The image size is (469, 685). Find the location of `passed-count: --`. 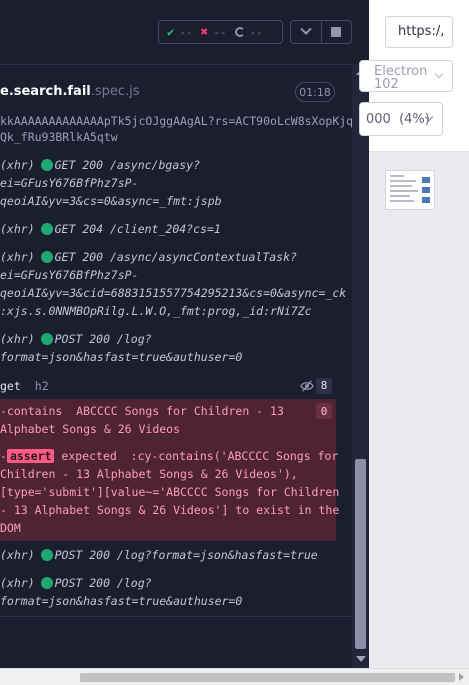

passed-count: -- is located at coordinates (186, 32).